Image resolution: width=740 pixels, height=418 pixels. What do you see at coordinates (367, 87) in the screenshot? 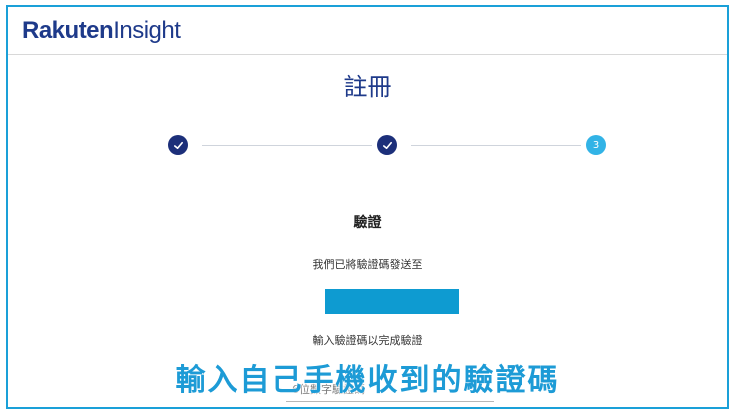
I see `page-title: 註冊` at bounding box center [367, 87].